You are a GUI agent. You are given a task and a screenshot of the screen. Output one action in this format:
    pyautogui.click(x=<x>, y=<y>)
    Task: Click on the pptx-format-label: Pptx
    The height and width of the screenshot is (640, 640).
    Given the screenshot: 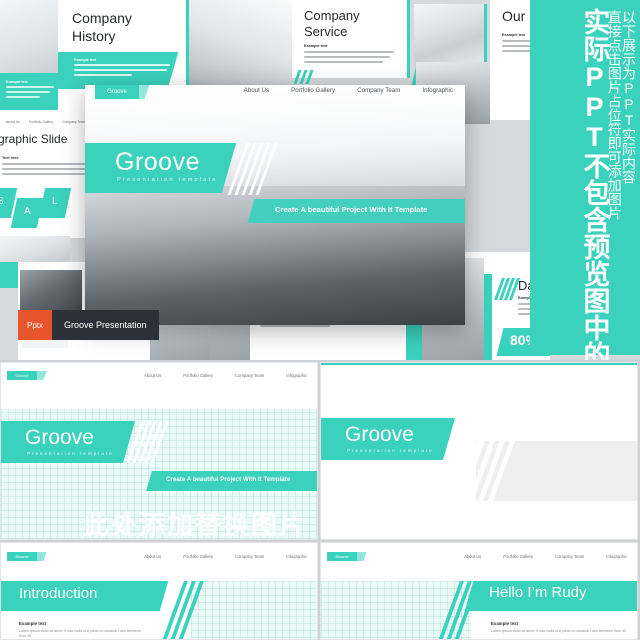 What is the action you would take?
    pyautogui.click(x=34, y=325)
    